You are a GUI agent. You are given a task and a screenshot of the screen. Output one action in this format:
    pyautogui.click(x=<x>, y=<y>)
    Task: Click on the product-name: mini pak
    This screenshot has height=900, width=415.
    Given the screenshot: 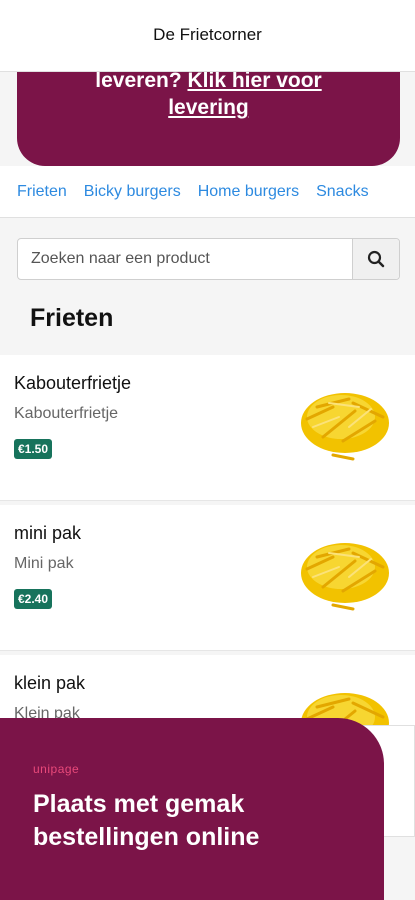 What is the action you would take?
    pyautogui.click(x=48, y=533)
    